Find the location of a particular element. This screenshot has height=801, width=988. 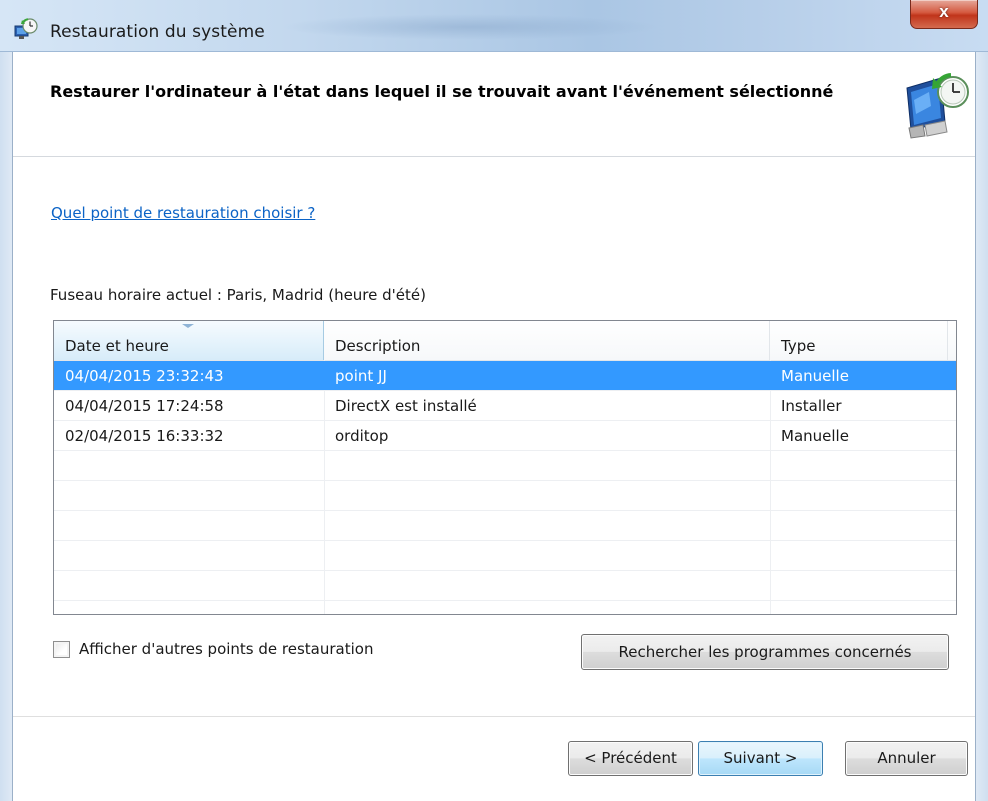

table-row: 02/04/2015 16:33:32 orditop Manuelle is located at coordinates (505, 436).